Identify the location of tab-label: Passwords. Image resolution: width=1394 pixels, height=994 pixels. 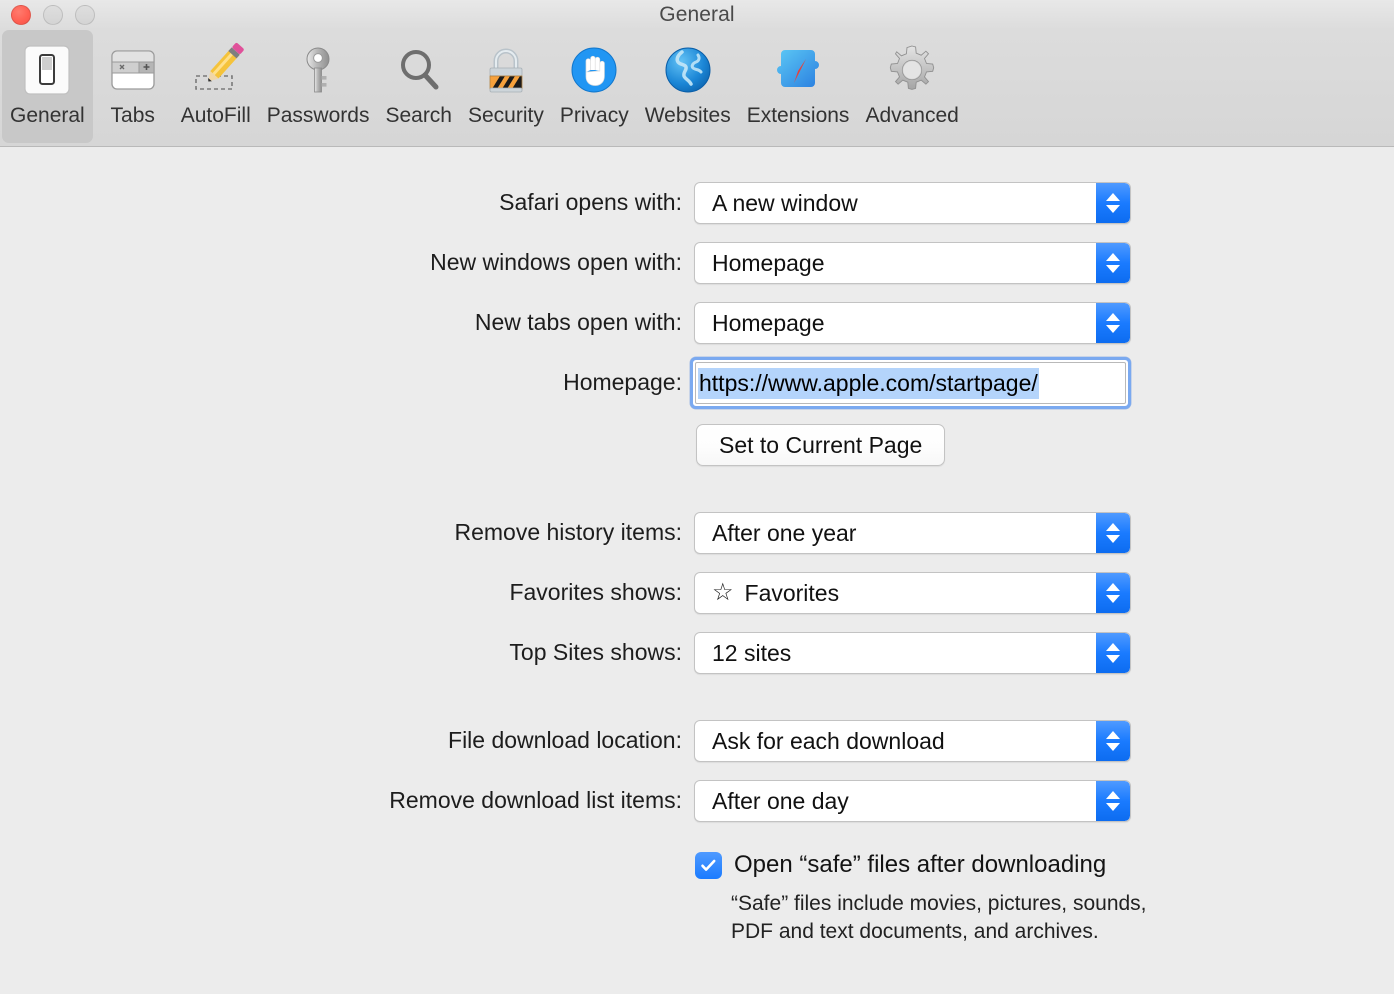
(318, 115).